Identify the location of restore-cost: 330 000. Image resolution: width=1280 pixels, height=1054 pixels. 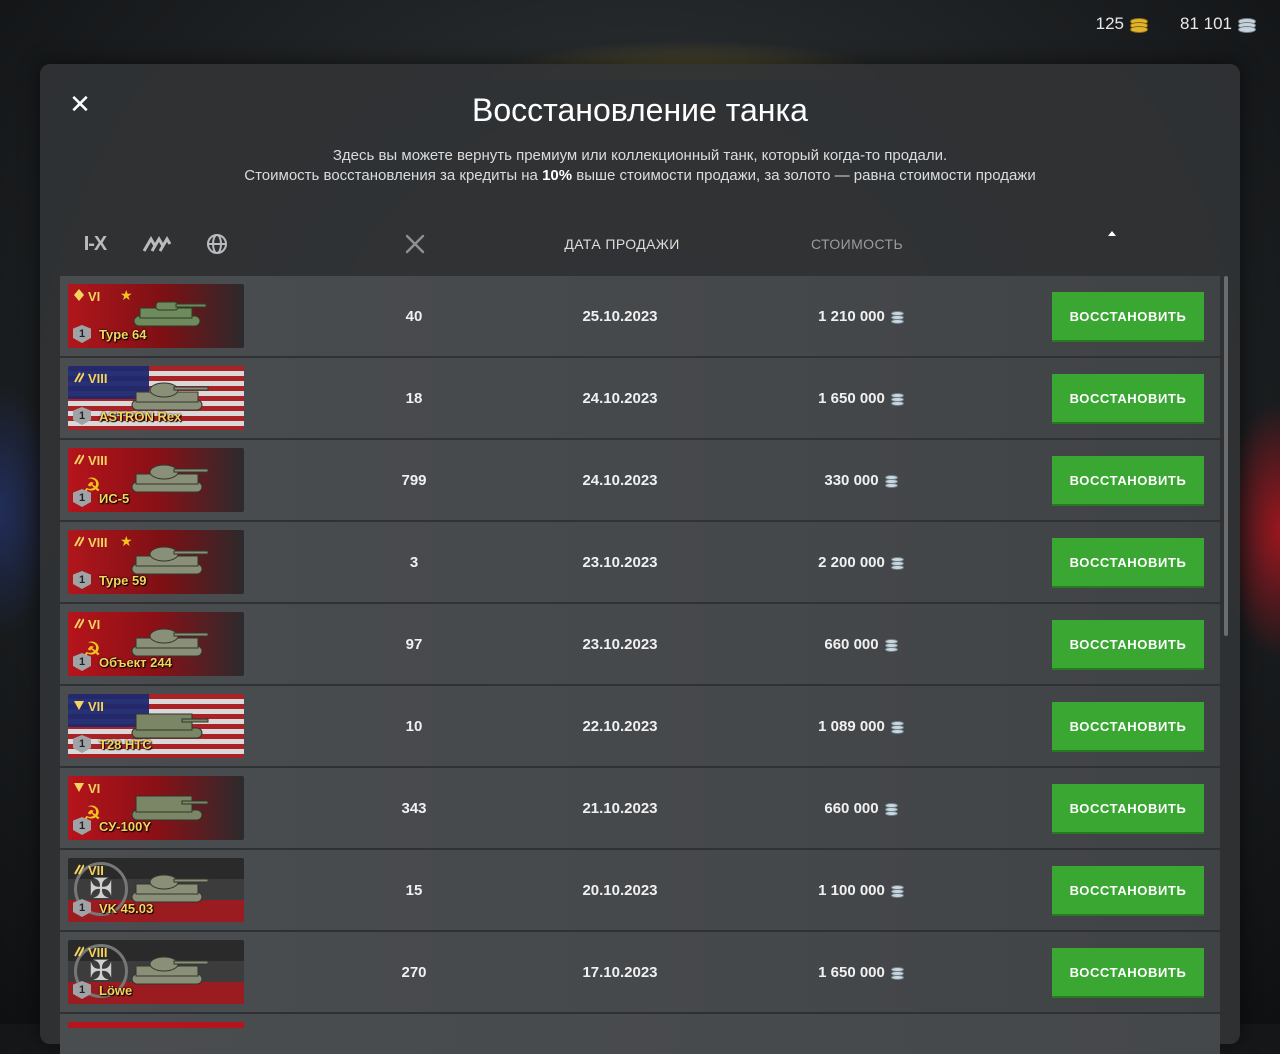
(860, 480).